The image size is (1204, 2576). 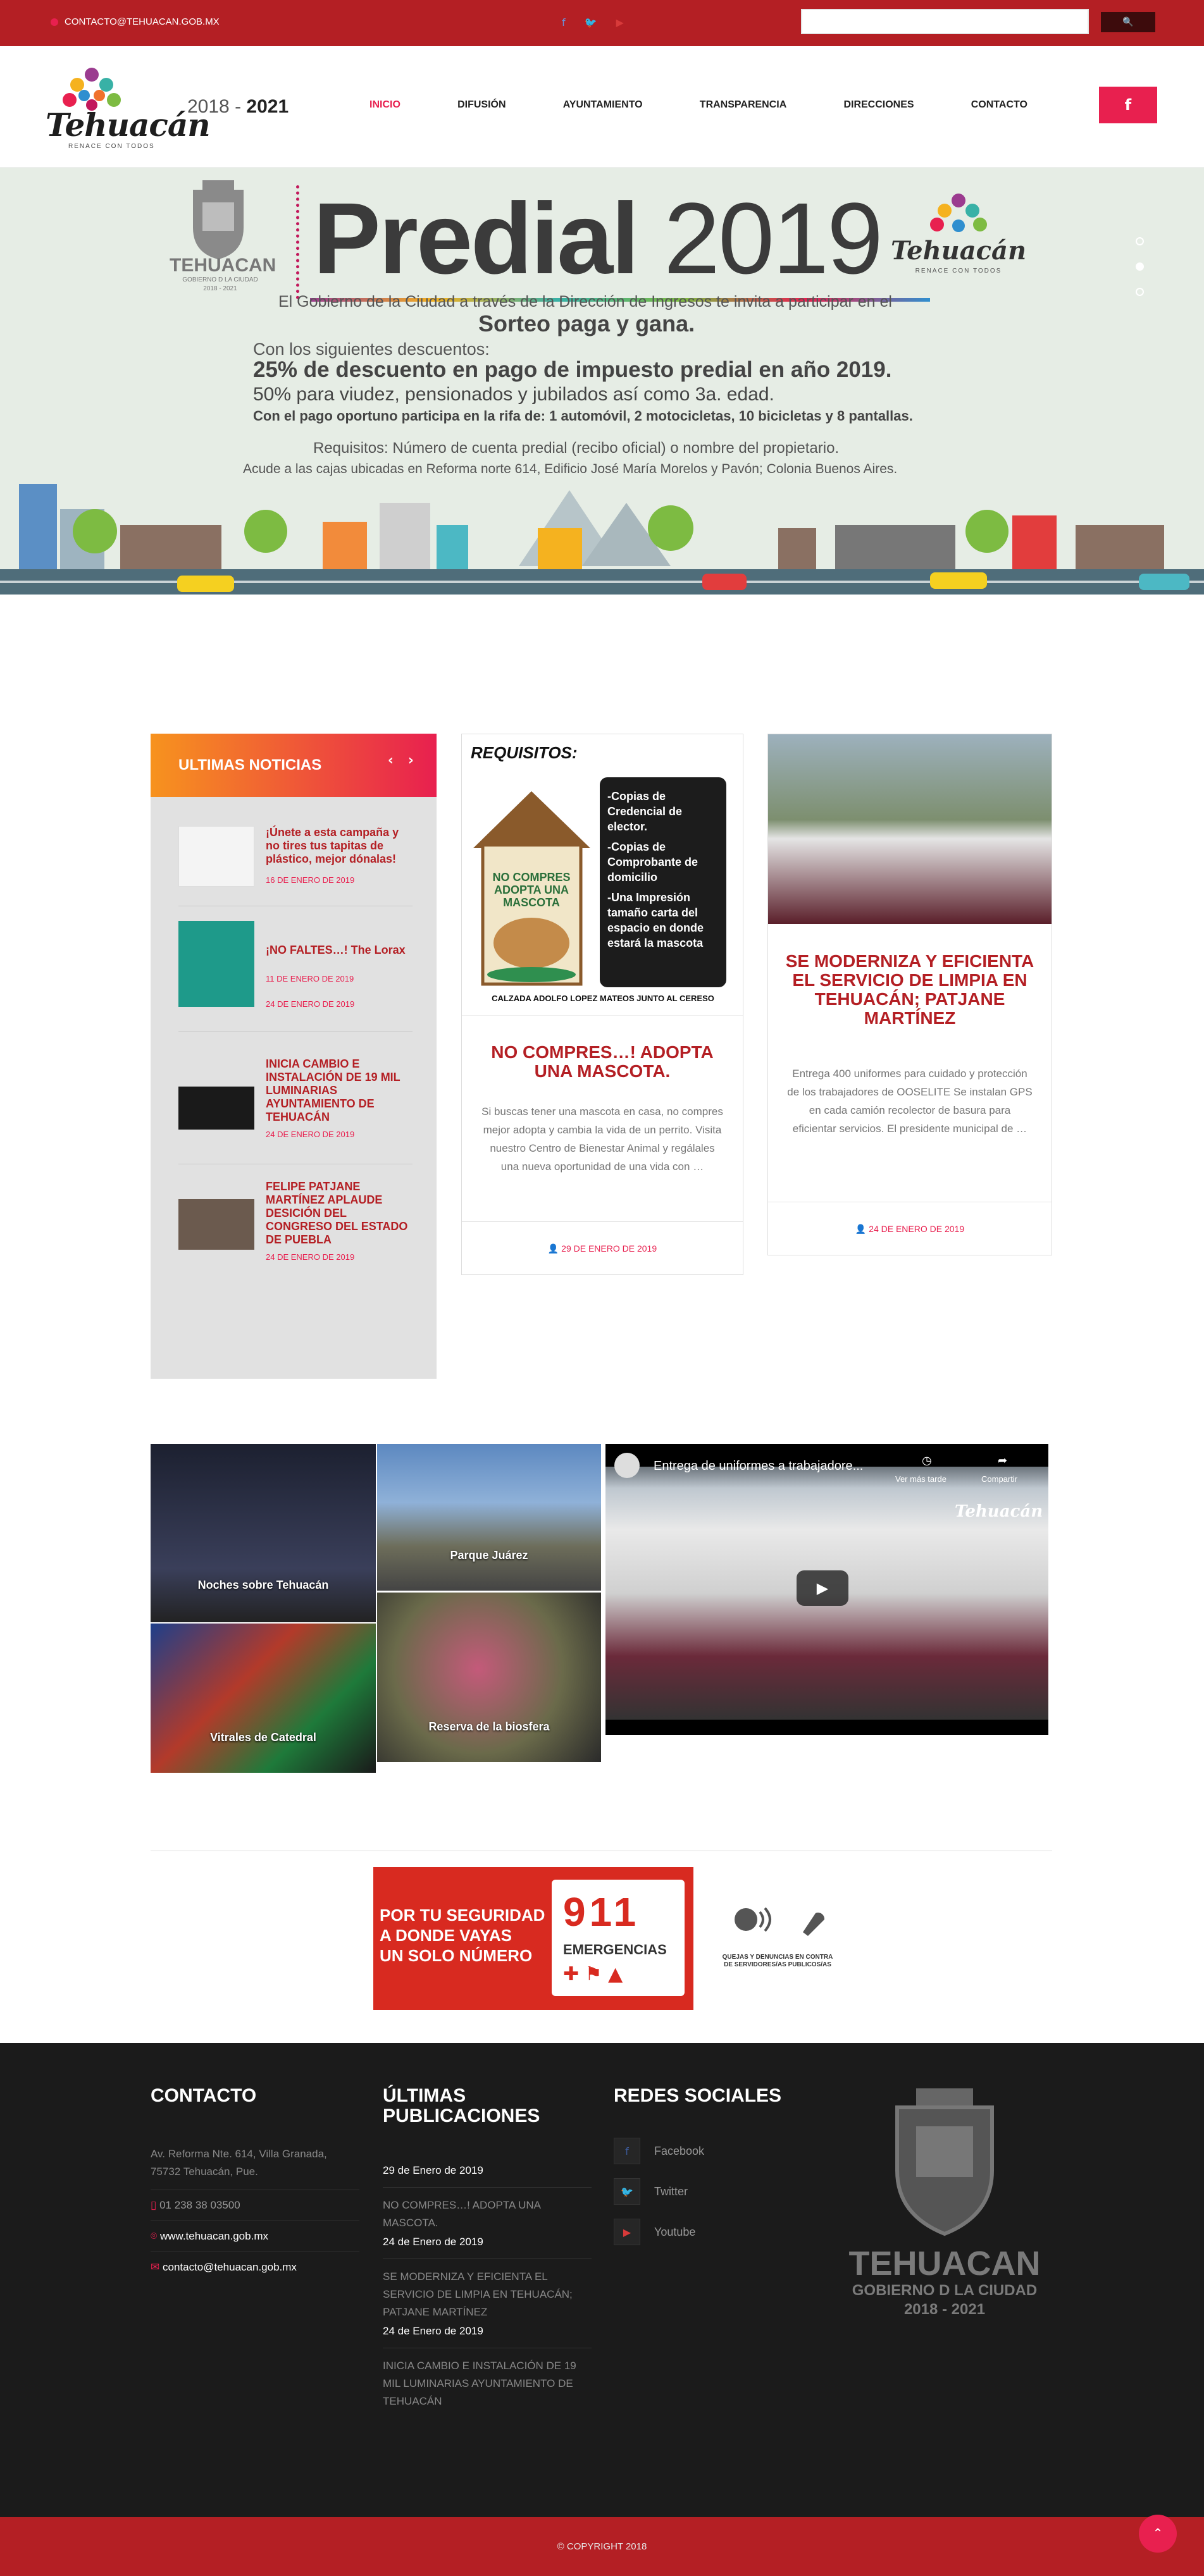 What do you see at coordinates (433, 2331) in the screenshot?
I see `footer-pub-date: 24 de Enero de 2019` at bounding box center [433, 2331].